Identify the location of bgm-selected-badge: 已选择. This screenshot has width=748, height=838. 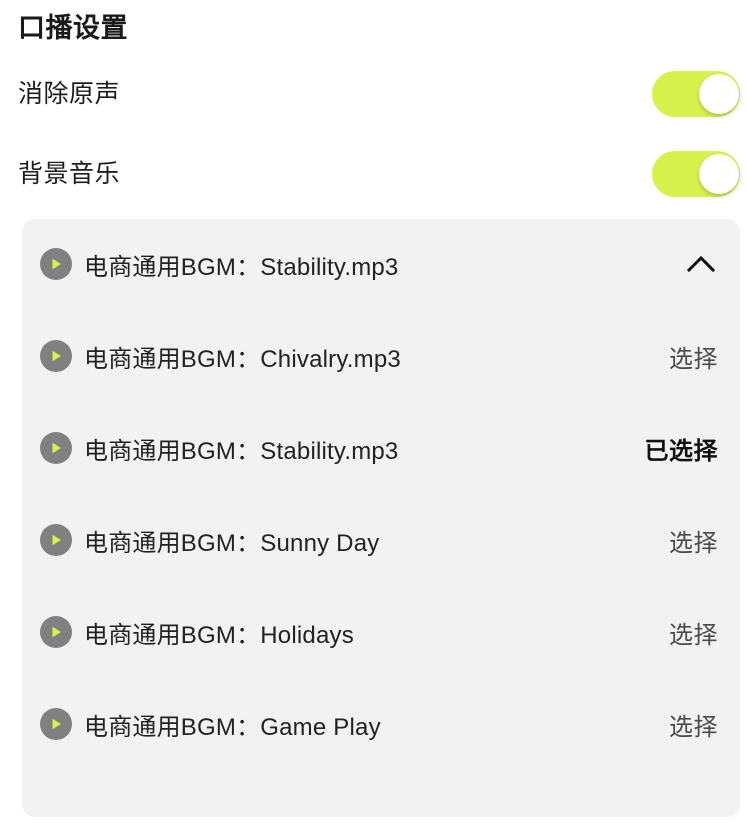
(682, 448).